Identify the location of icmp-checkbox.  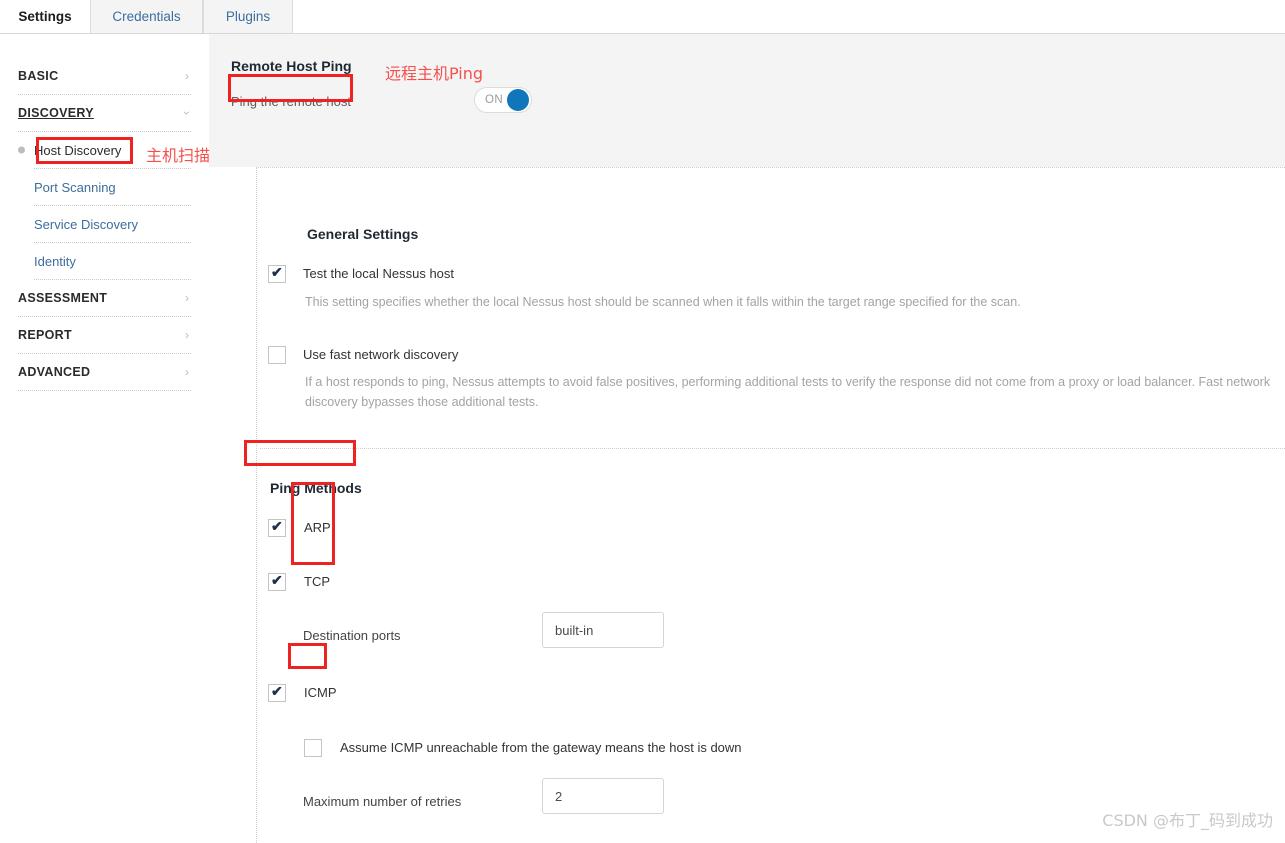
(277, 692).